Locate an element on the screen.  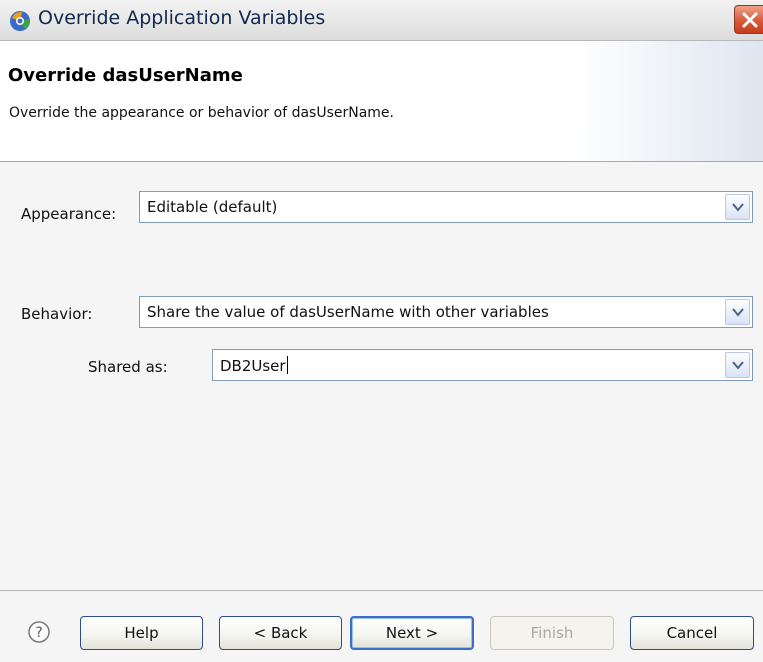
app-icon is located at coordinates (20, 21).